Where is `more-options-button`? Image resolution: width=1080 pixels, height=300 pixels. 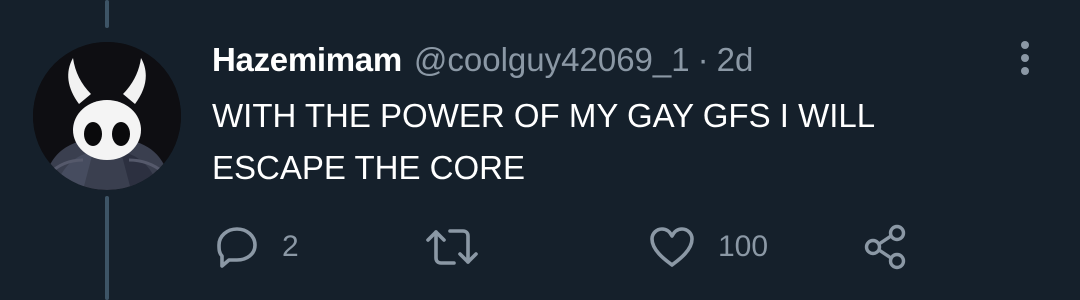 more-options-button is located at coordinates (1025, 58).